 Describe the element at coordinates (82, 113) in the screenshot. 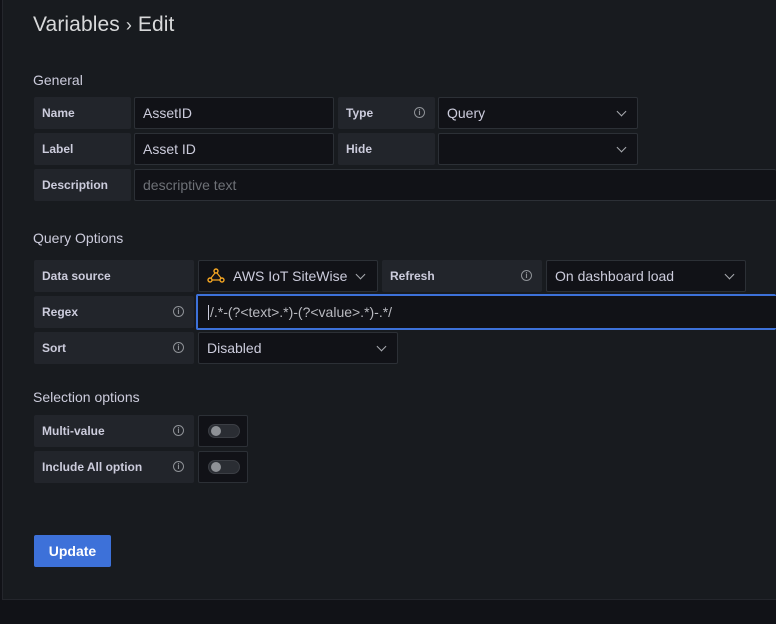

I see `name-label: Name` at that location.